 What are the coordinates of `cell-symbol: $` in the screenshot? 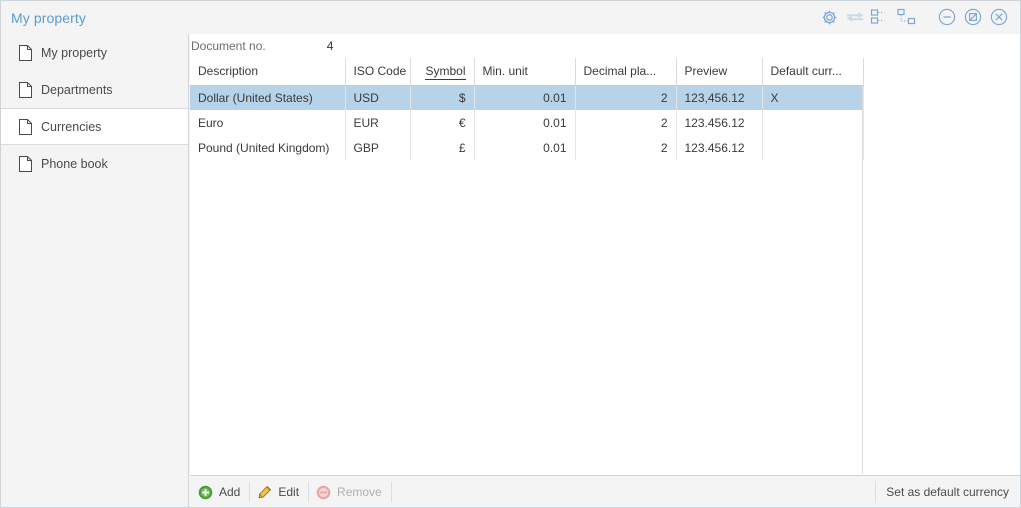 It's located at (442, 97).